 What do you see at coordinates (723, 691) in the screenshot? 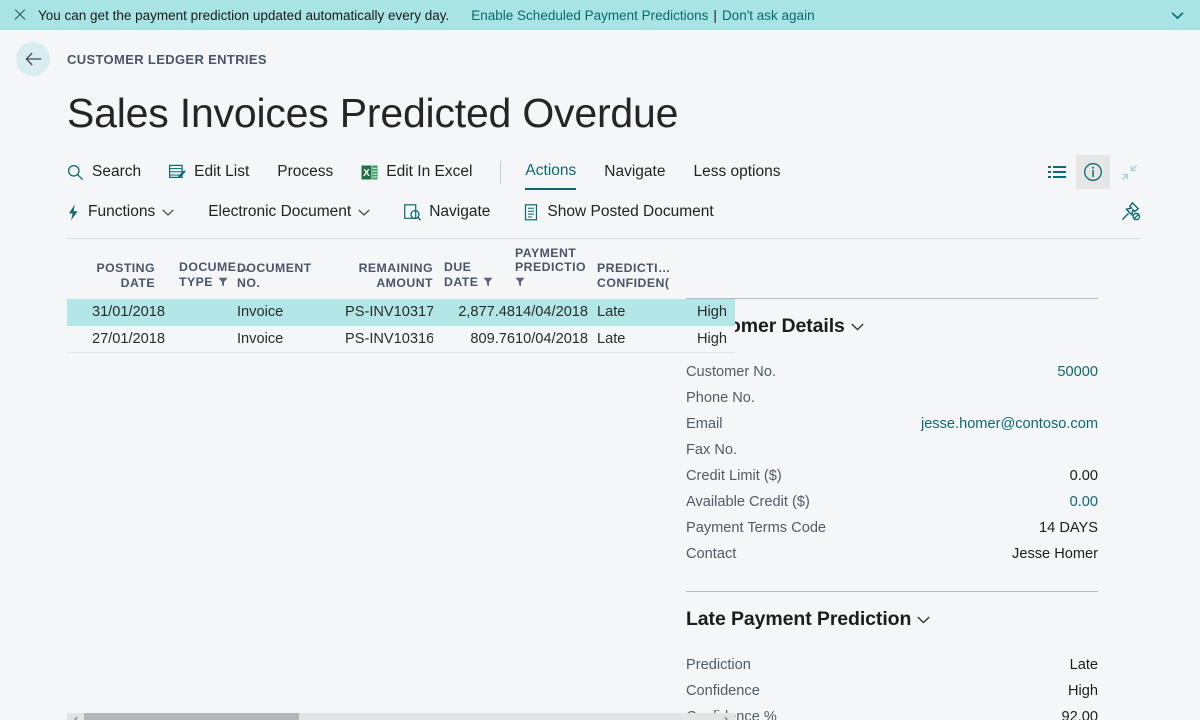
I see `field-label: Confidence` at bounding box center [723, 691].